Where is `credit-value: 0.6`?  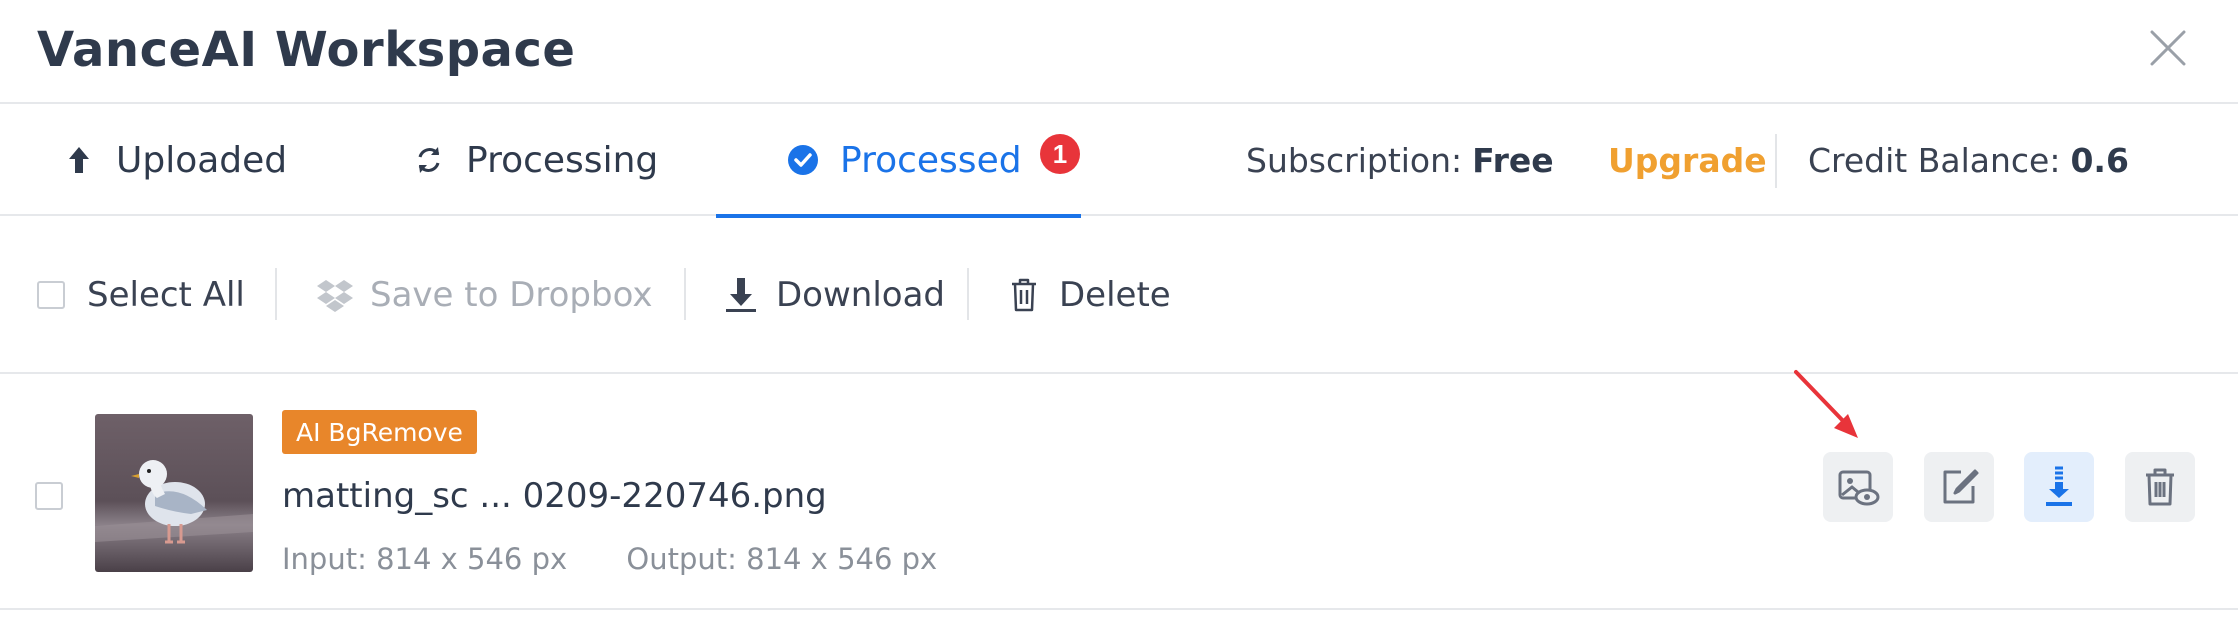
credit-value: 0.6 is located at coordinates (2099, 160).